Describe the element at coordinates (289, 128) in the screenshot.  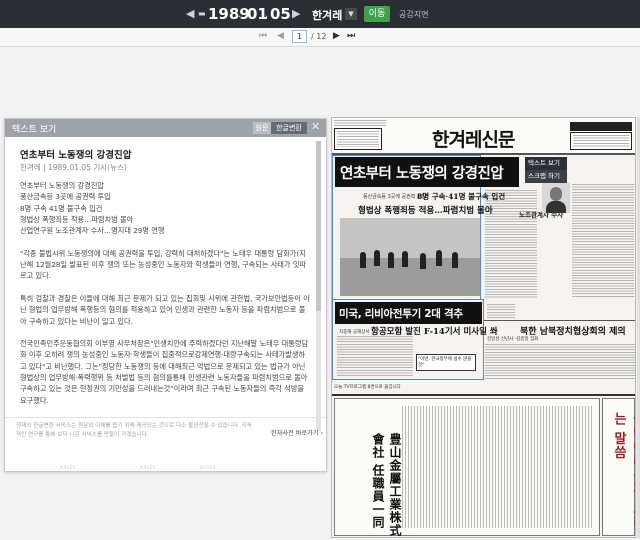
I see `tab-converted: 한글변환` at that location.